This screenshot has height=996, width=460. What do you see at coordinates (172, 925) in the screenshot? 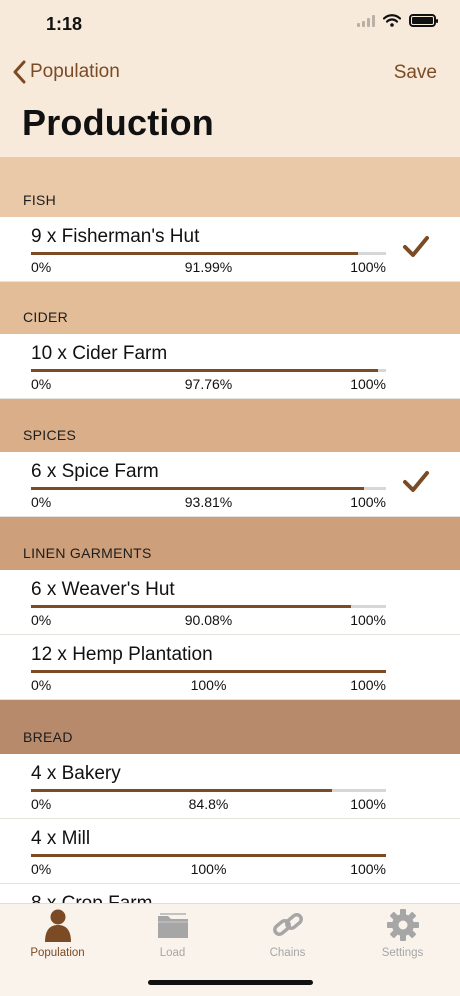
I see `folder-icon` at bounding box center [172, 925].